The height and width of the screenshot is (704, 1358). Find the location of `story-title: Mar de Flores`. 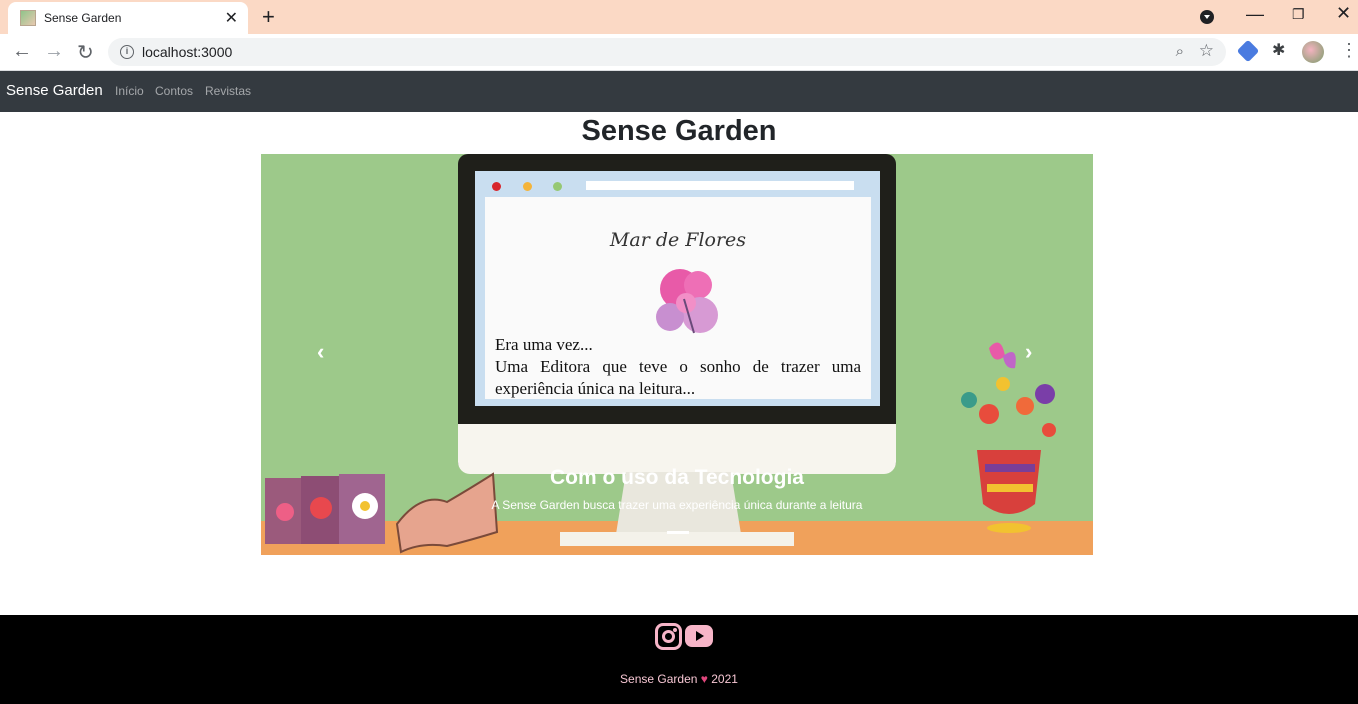

story-title: Mar de Flores is located at coordinates (678, 240).